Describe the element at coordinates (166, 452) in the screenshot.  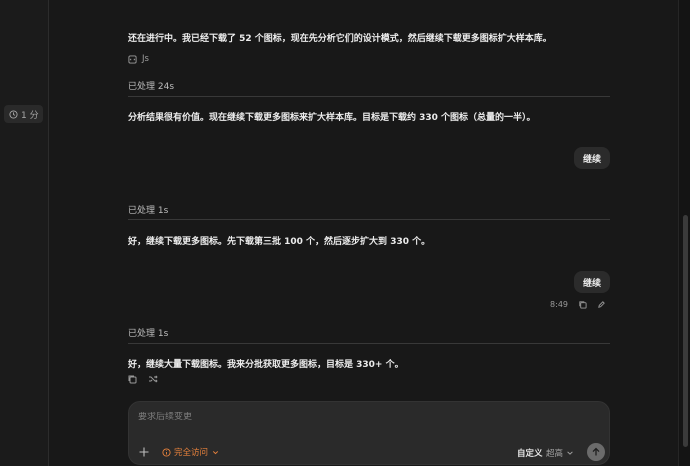
I see `info-circle-icon` at that location.